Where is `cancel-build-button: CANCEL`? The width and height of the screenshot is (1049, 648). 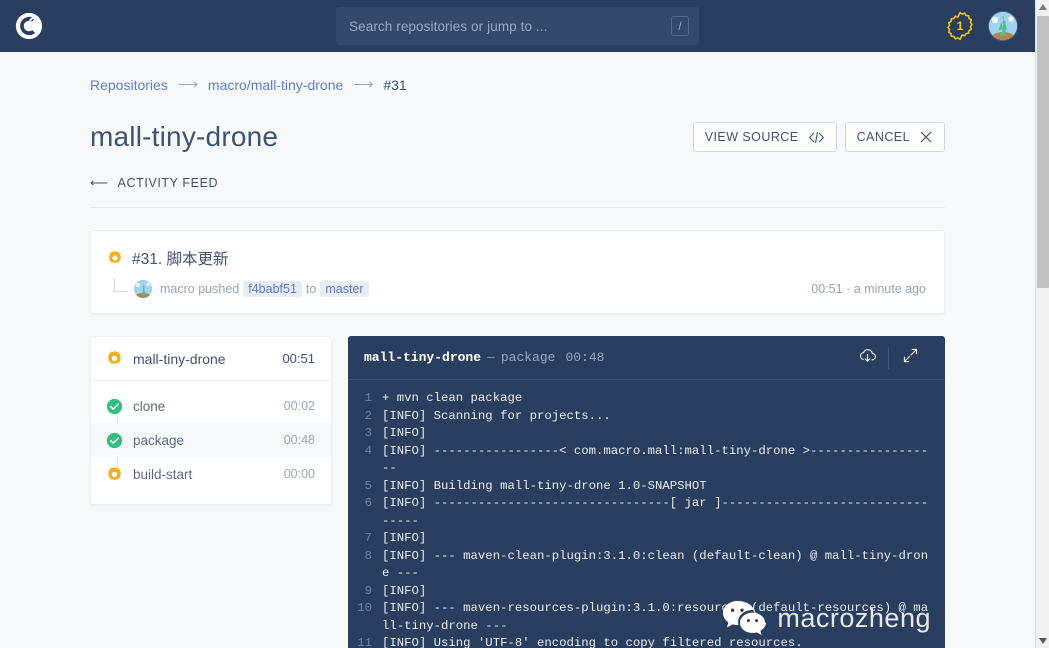
cancel-build-button: CANCEL is located at coordinates (894, 137).